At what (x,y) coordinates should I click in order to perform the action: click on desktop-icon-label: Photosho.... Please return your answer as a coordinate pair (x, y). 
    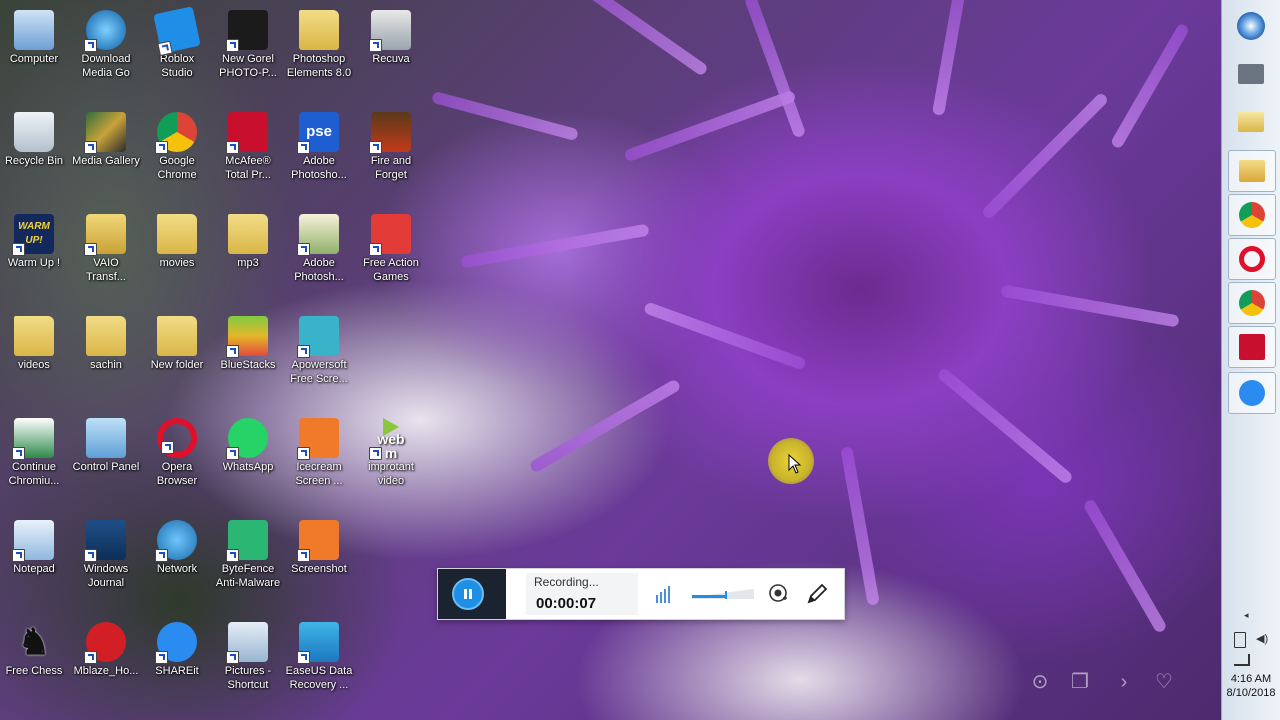
    Looking at the image, I should click on (319, 175).